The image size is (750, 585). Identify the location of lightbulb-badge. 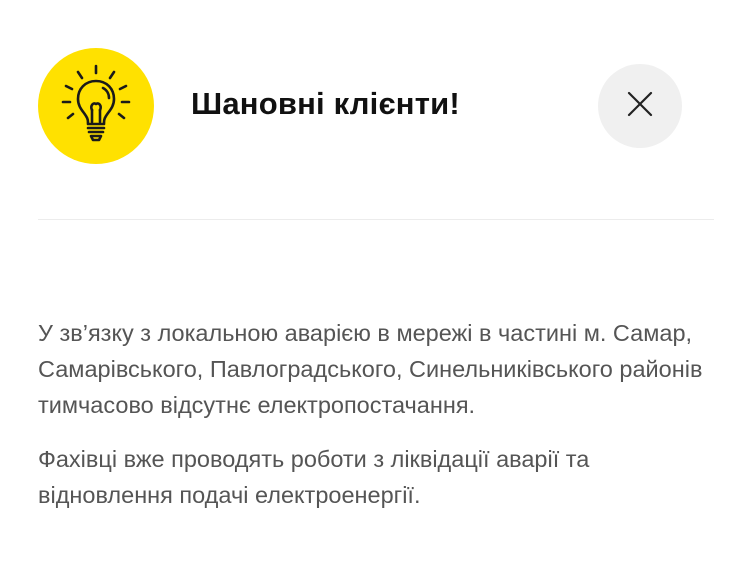
(96, 106).